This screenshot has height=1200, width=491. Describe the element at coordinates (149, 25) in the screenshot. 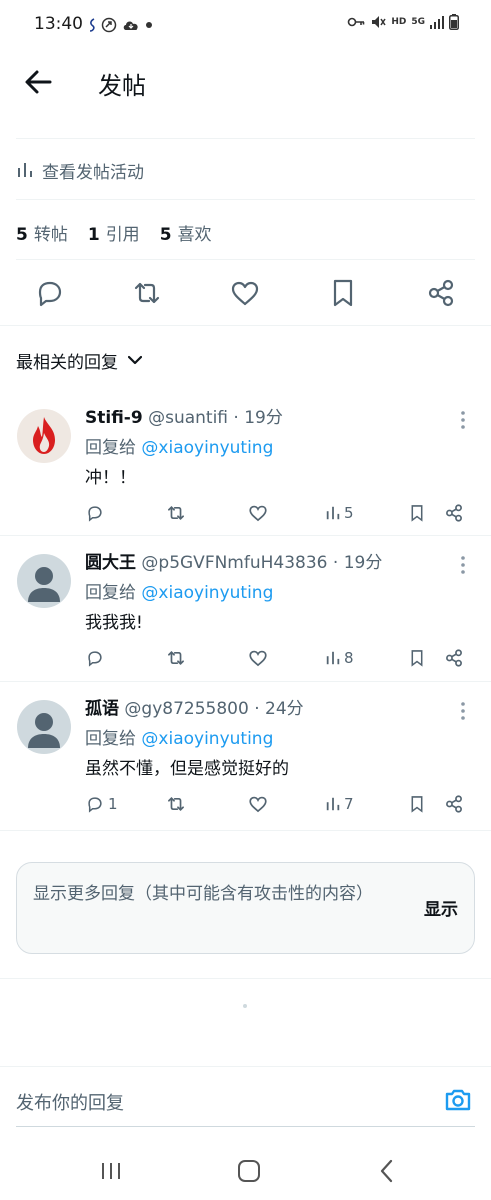

I see `dot-icon` at that location.